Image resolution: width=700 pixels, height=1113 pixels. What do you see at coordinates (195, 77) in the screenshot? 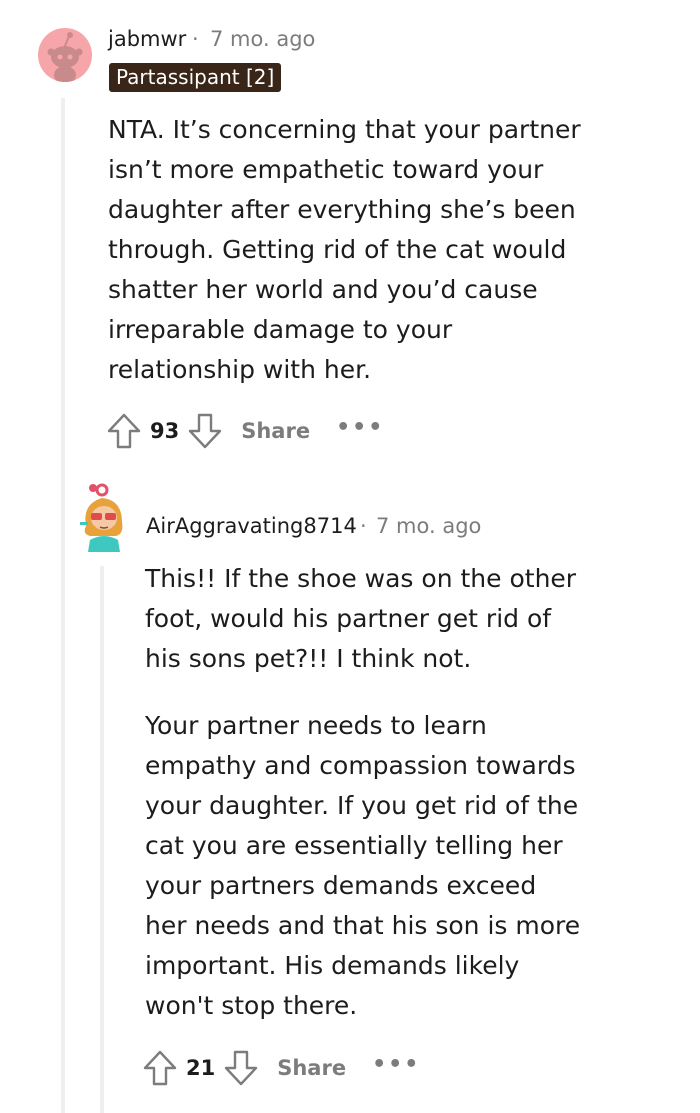
I see `user-flair-badge: Partassipant [2]` at bounding box center [195, 77].